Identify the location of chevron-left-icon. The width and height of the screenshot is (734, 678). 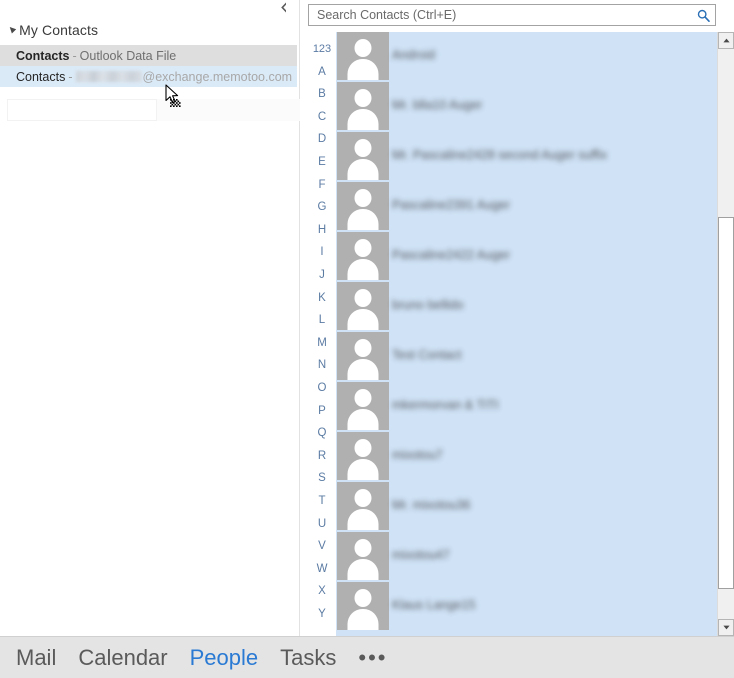
(283, 10).